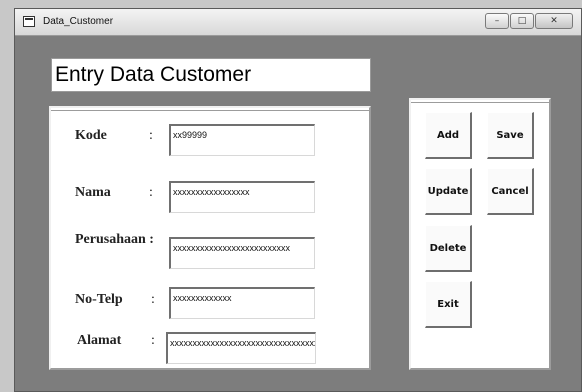 The height and width of the screenshot is (392, 582). I want to click on no-telp-colon: :, so click(153, 299).